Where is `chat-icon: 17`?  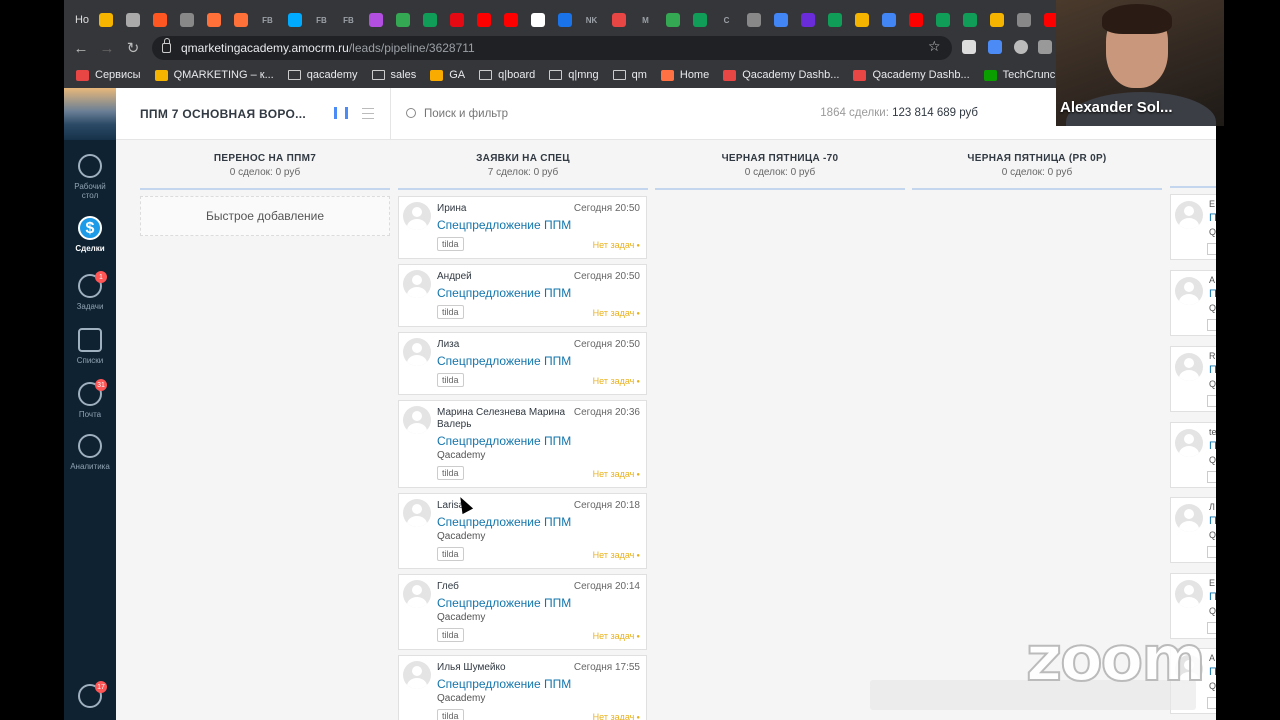
chat-icon: 17 is located at coordinates (92, 694).